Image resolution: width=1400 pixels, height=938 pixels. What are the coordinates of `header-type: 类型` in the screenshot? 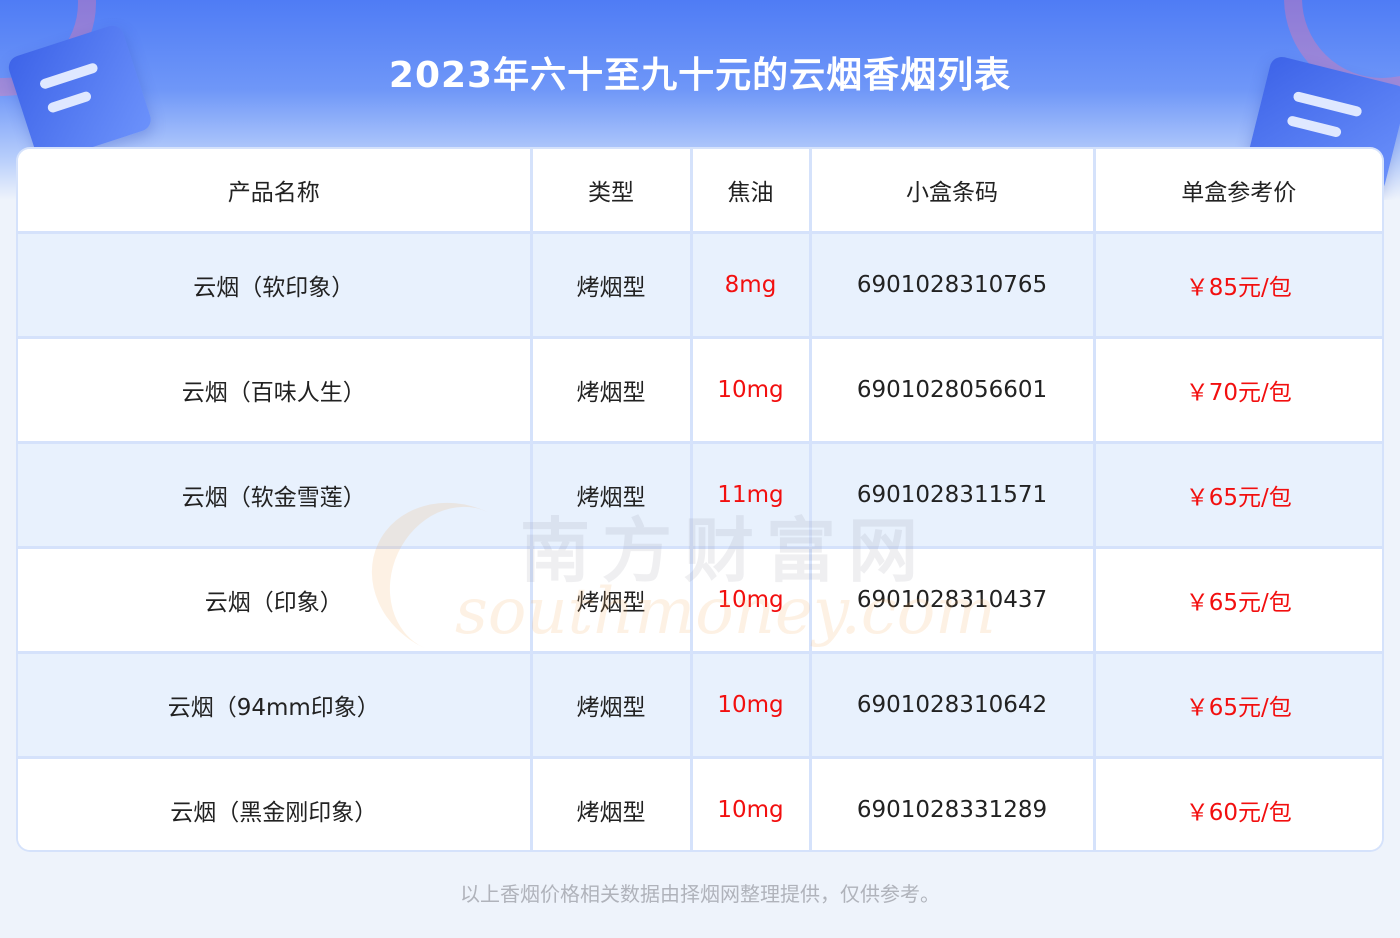 It's located at (611, 191).